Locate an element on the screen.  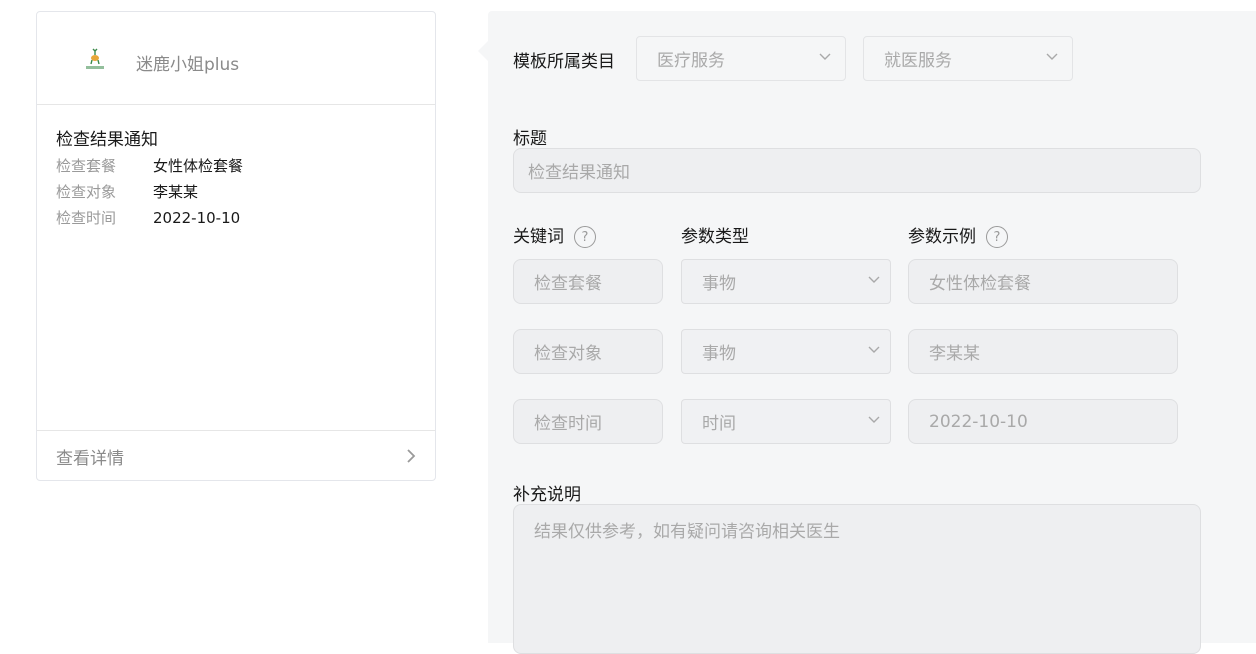
keyword-header: 关键词? is located at coordinates (554, 235).